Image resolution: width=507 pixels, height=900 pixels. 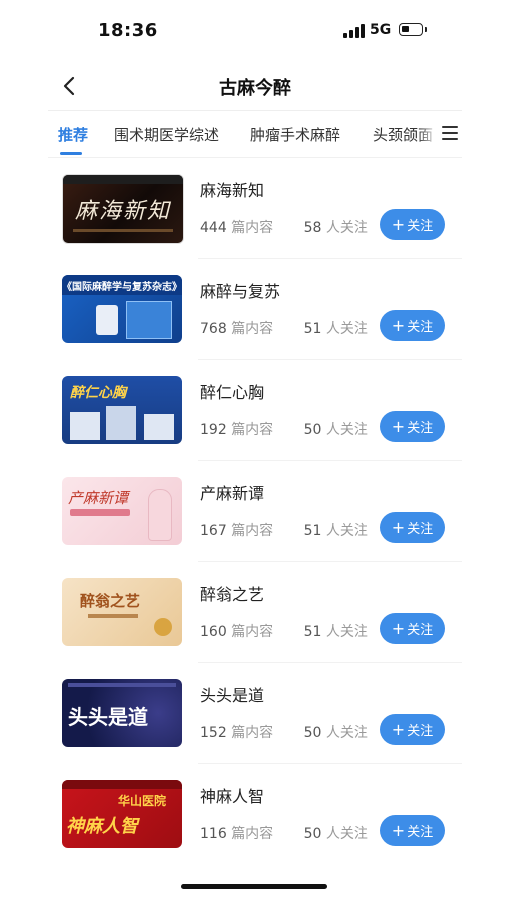 What do you see at coordinates (284, 833) in the screenshot?
I see `channel-stats: 116 篇内容 50 人关注` at bounding box center [284, 833].